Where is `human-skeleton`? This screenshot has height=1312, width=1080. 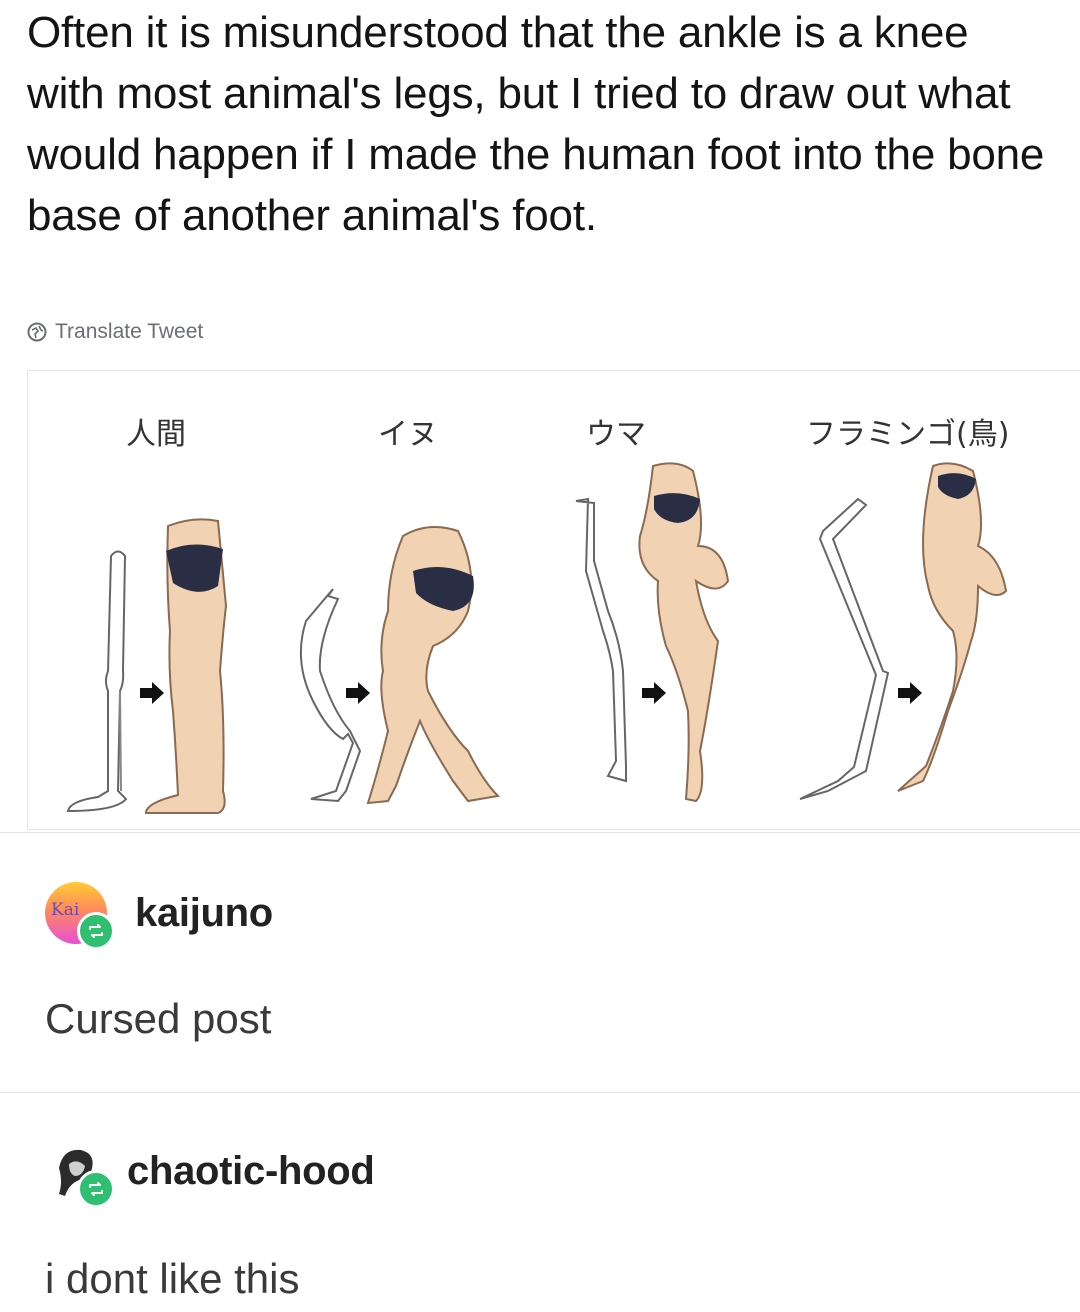
human-skeleton is located at coordinates (97, 681).